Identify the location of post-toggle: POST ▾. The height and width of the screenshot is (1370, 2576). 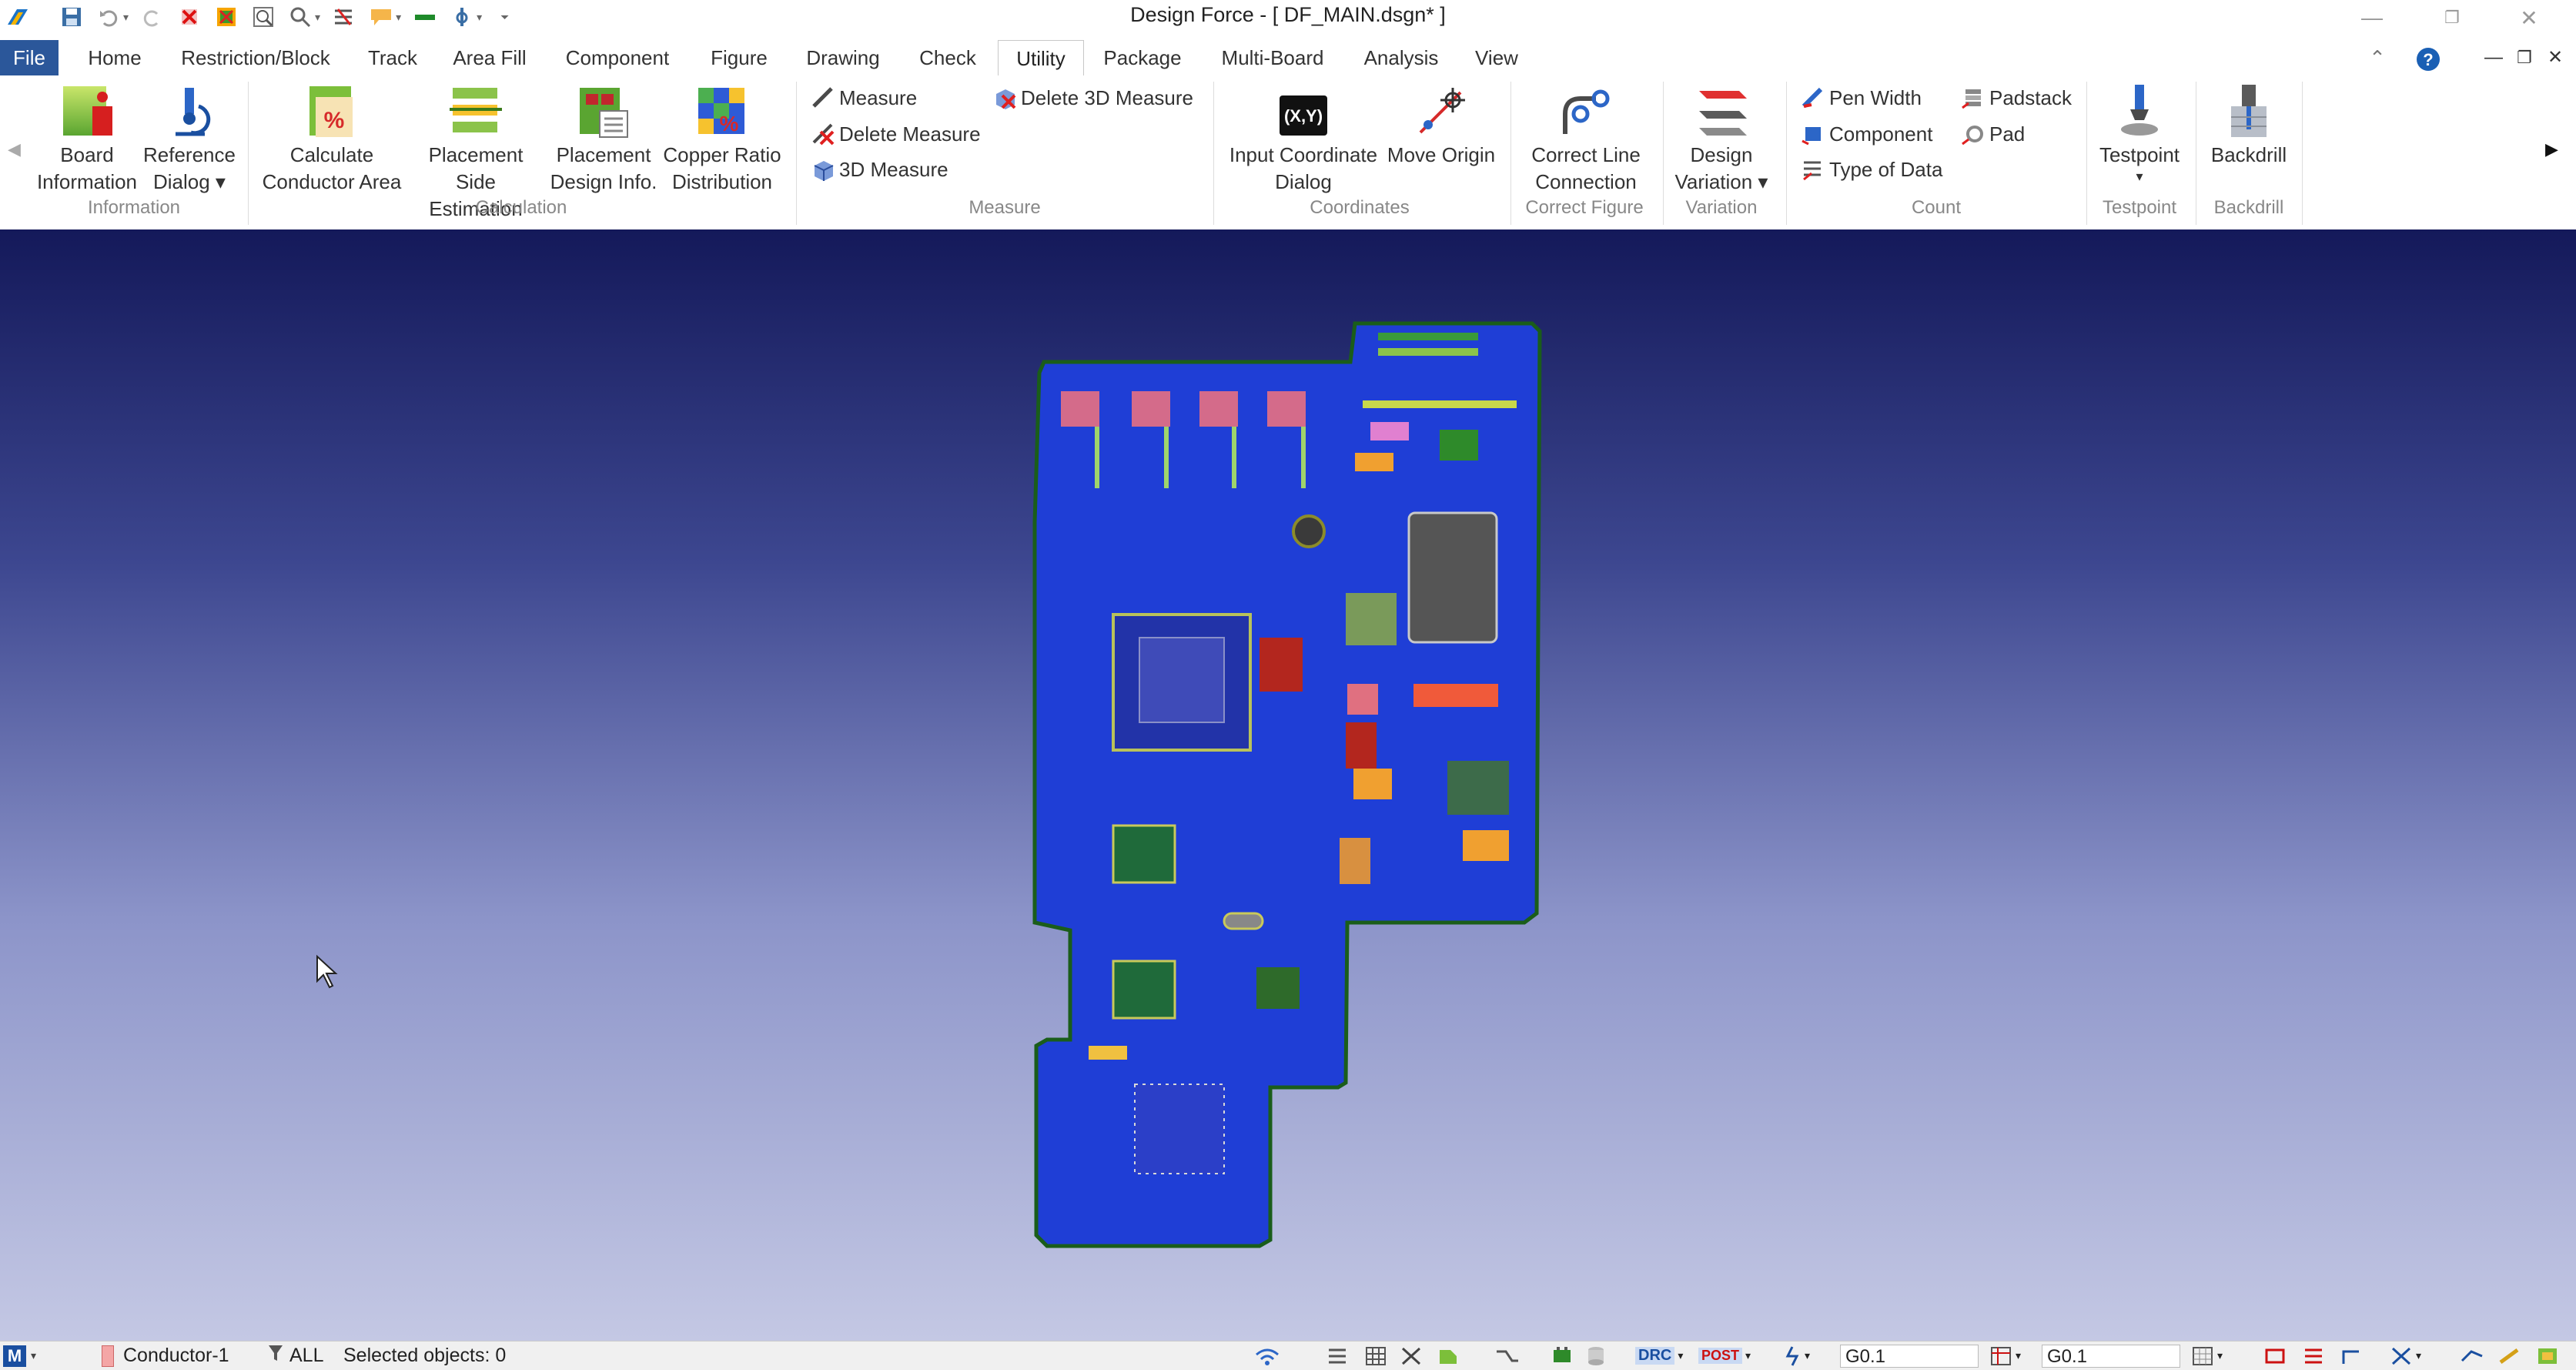
(1725, 1356).